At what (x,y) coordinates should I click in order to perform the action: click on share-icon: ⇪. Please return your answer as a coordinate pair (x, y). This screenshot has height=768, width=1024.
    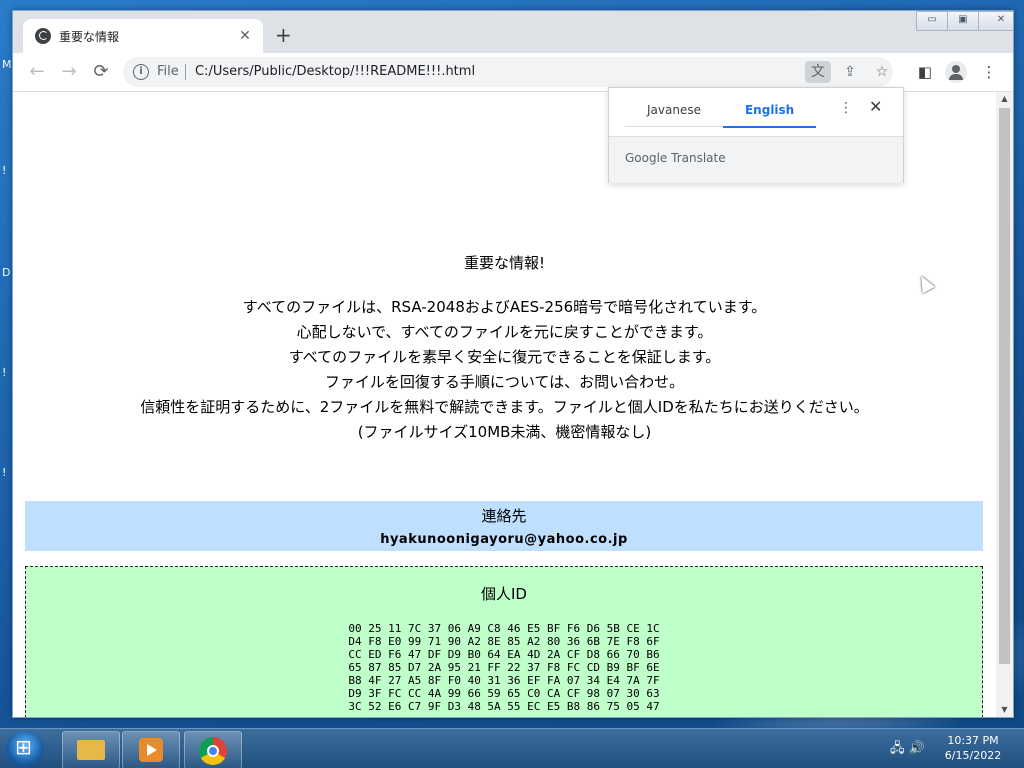
    Looking at the image, I should click on (850, 72).